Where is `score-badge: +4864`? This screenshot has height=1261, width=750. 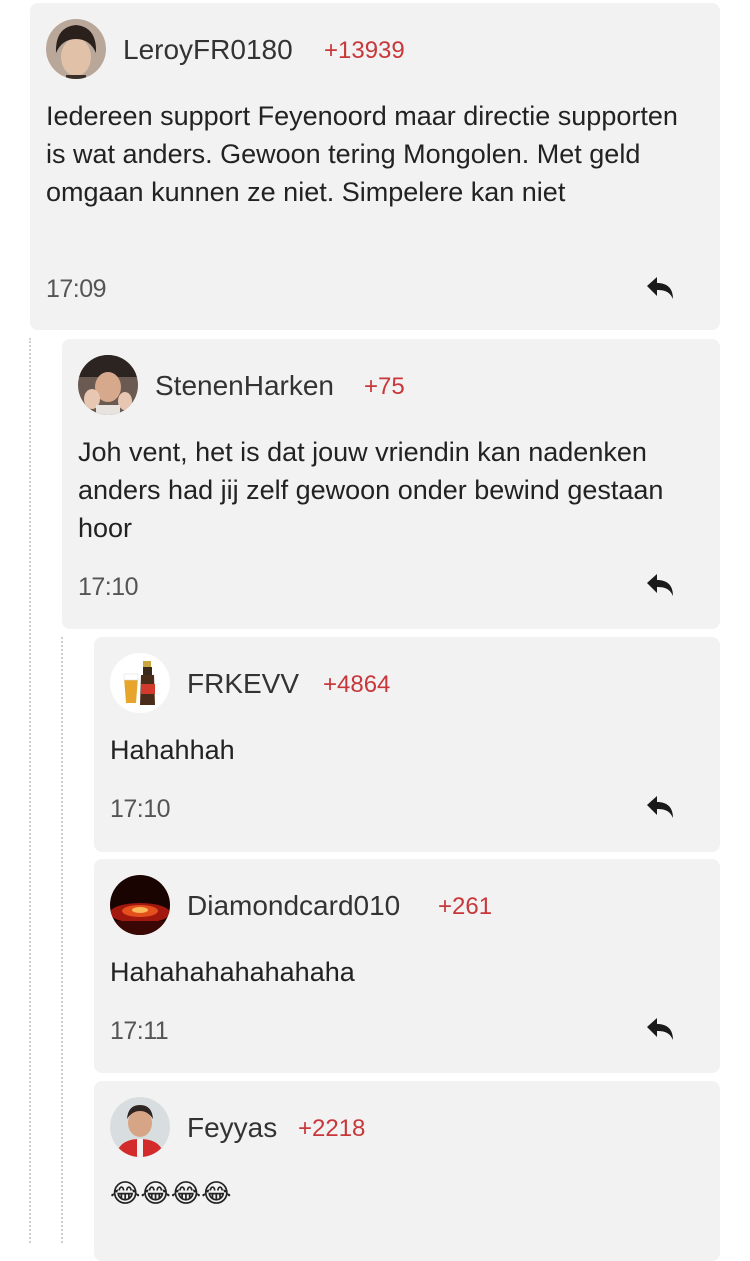 score-badge: +4864 is located at coordinates (357, 684).